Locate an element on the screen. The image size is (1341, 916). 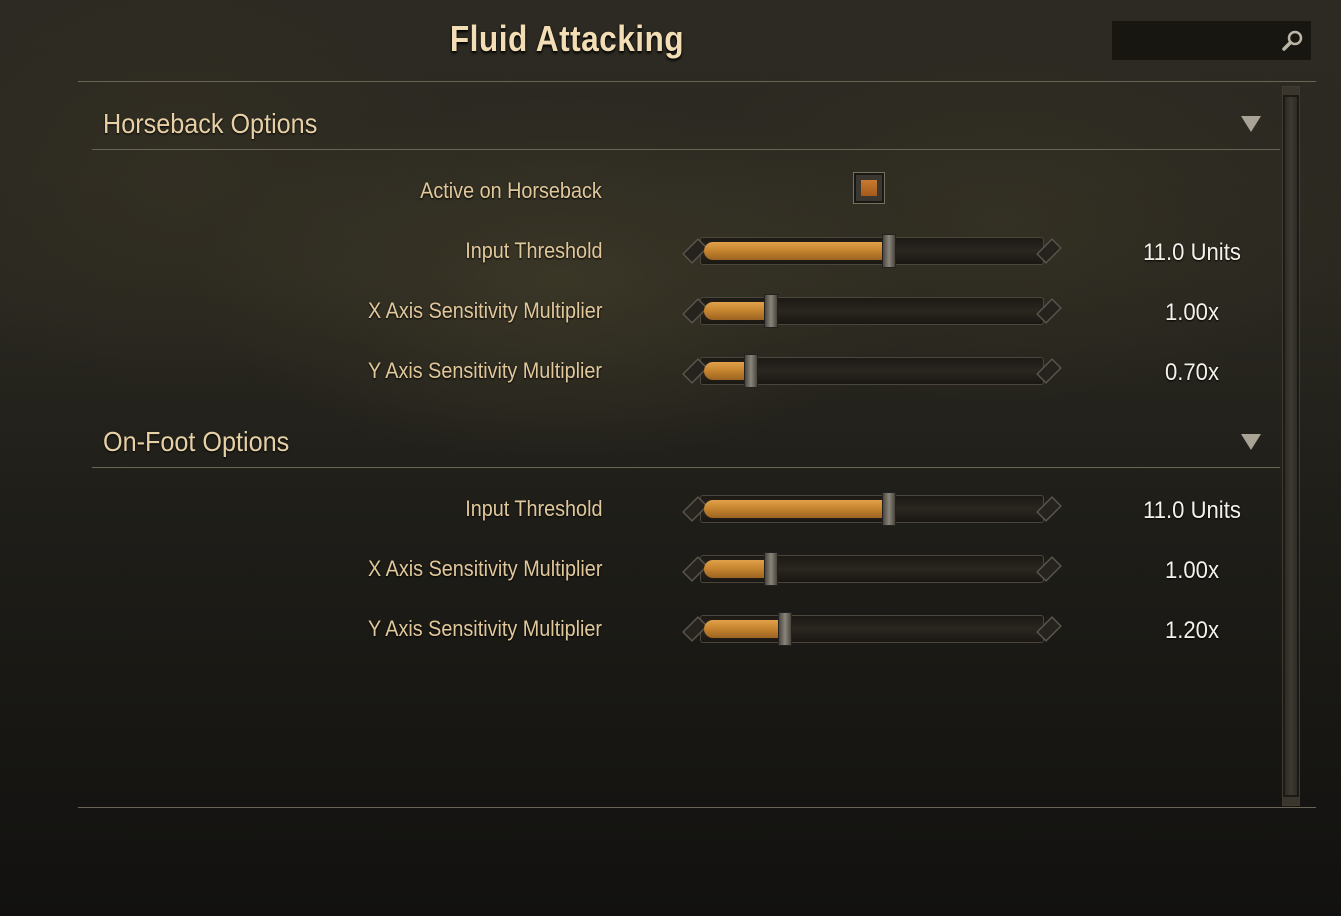
checkbox-checked-mark is located at coordinates (869, 188).